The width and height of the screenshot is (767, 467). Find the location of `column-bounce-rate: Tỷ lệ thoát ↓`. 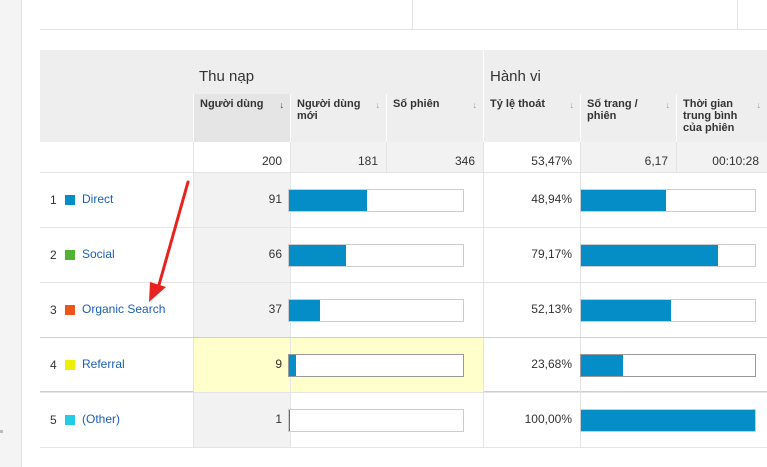

column-bounce-rate: Tỷ lệ thoát ↓ is located at coordinates (531, 118).